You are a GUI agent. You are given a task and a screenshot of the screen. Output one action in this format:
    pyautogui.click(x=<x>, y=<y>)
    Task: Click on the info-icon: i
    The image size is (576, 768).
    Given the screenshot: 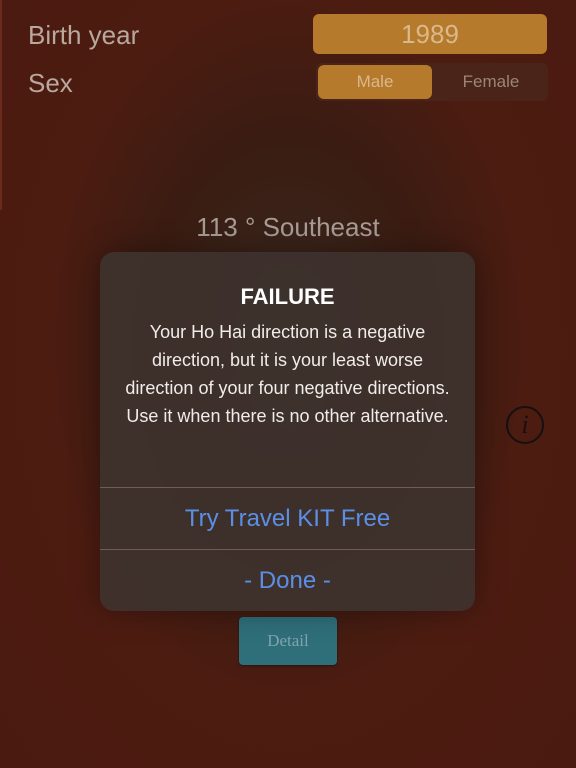 What is the action you would take?
    pyautogui.click(x=525, y=425)
    